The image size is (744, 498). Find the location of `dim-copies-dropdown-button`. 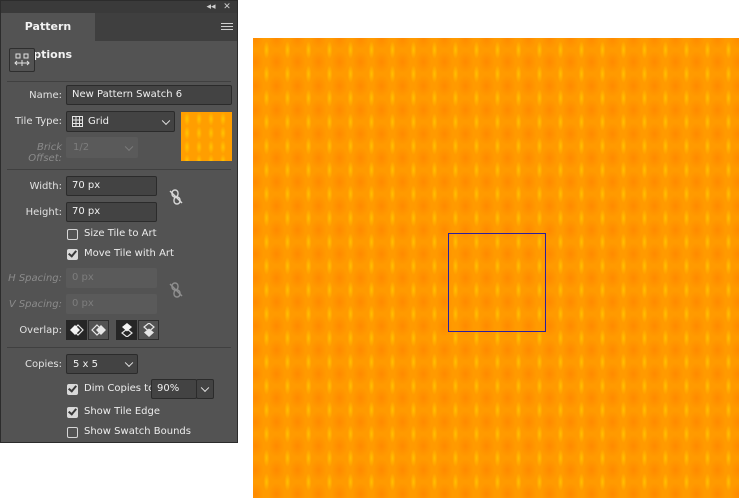

dim-copies-dropdown-button is located at coordinates (205, 389).